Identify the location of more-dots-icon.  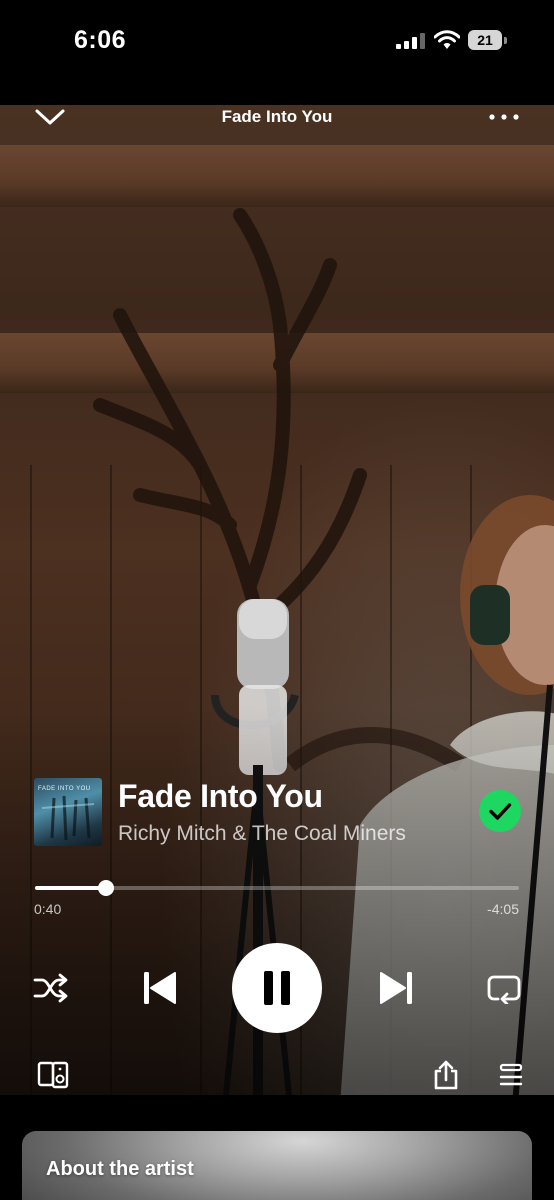
(504, 117).